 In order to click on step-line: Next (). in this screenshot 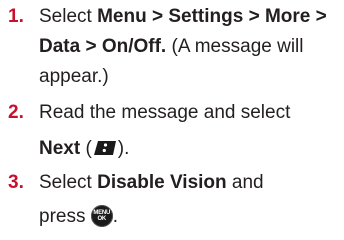, I will do `click(189, 149)`.